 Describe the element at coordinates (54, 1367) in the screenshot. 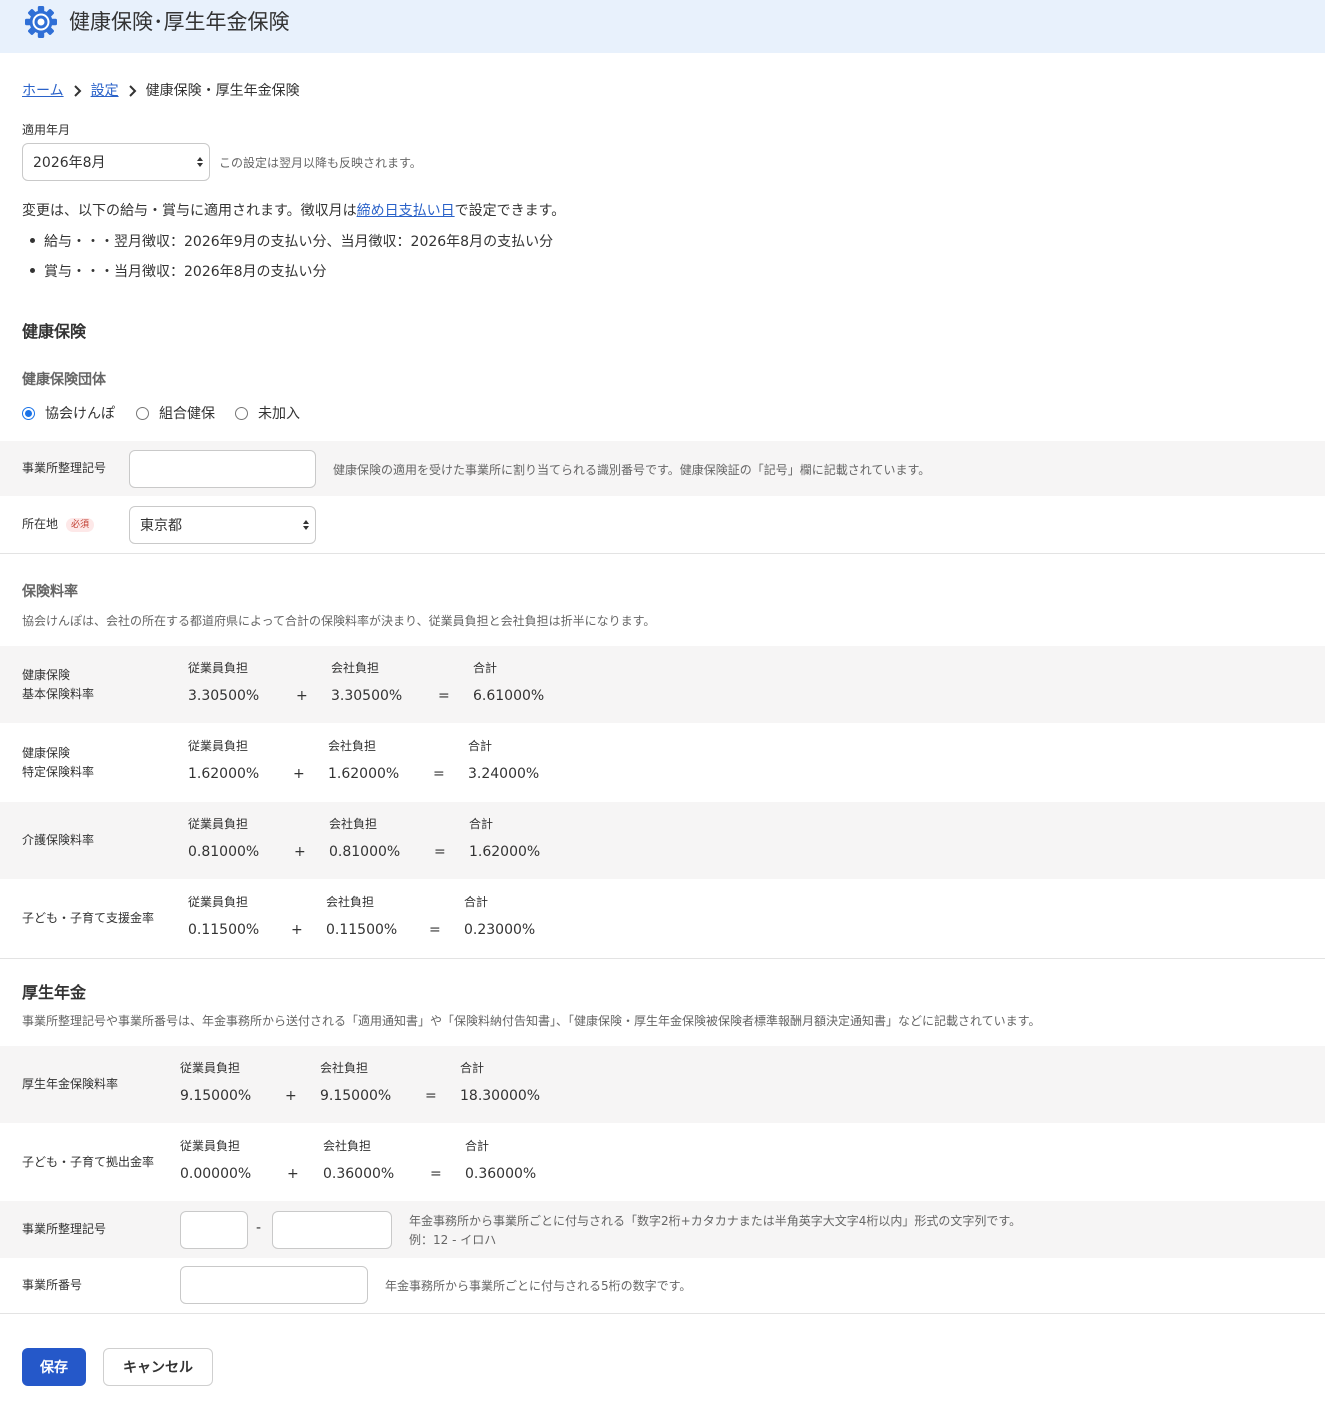

I see `save-button: 保存` at that location.